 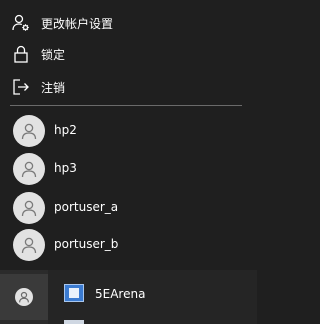 What do you see at coordinates (86, 244) in the screenshot?
I see `user-name: portuser_b` at bounding box center [86, 244].